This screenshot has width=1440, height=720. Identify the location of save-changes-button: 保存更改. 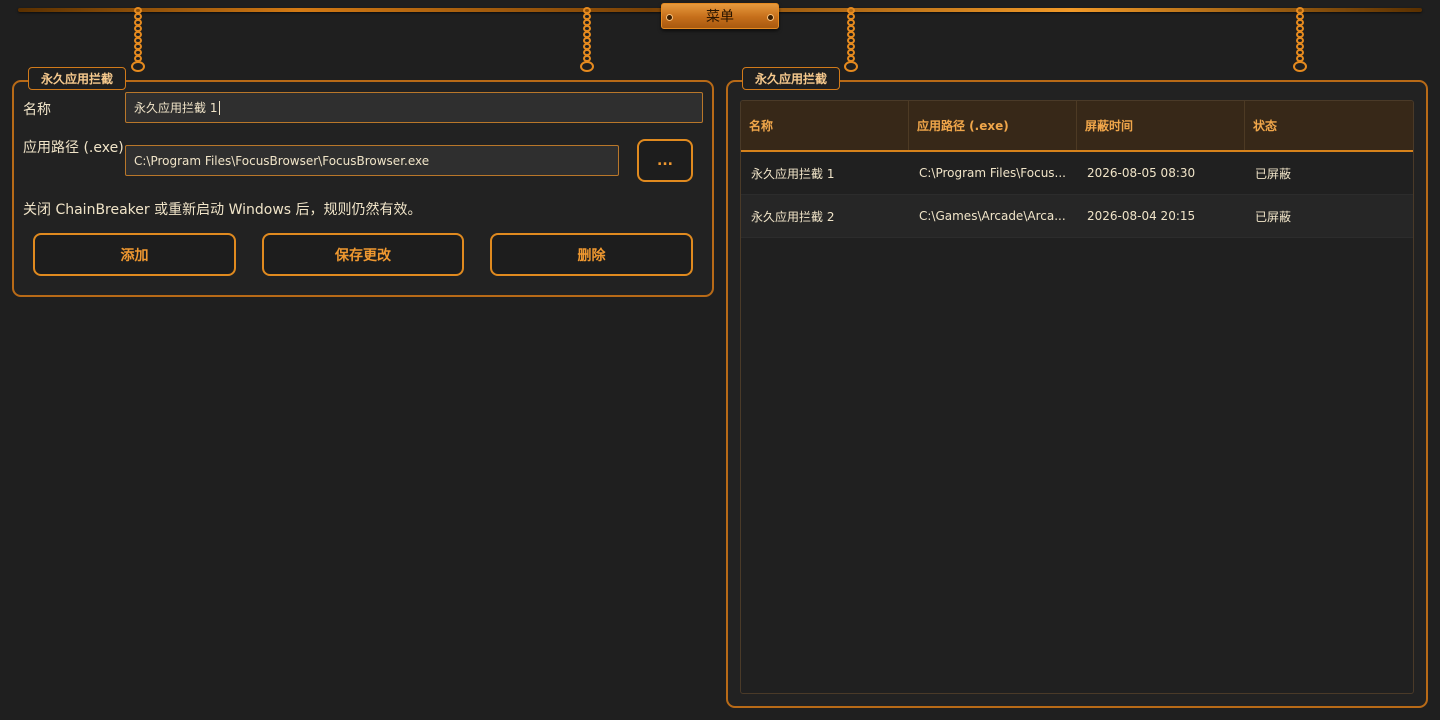
(363, 254).